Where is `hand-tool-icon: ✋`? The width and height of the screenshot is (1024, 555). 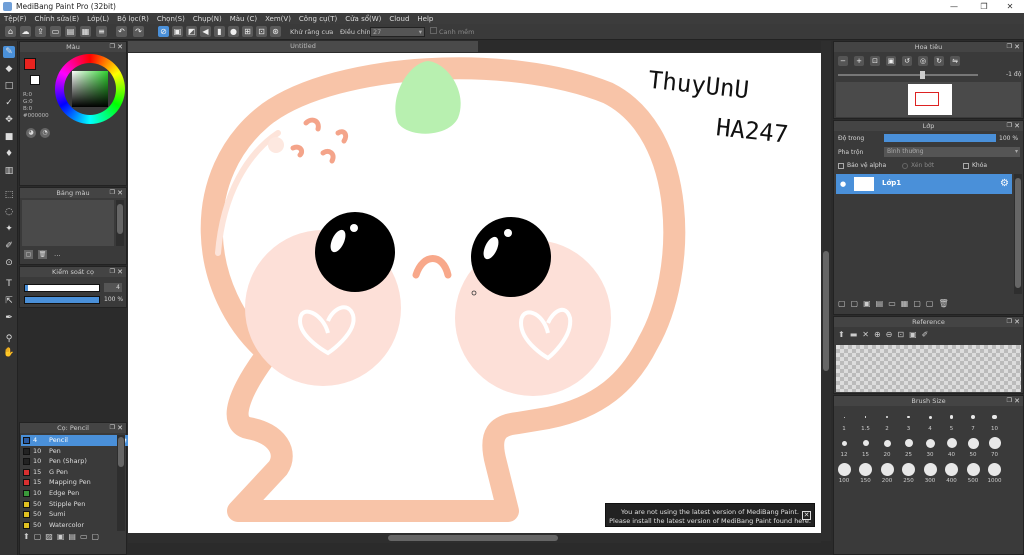
hand-tool-icon: ✋ is located at coordinates (9, 353).